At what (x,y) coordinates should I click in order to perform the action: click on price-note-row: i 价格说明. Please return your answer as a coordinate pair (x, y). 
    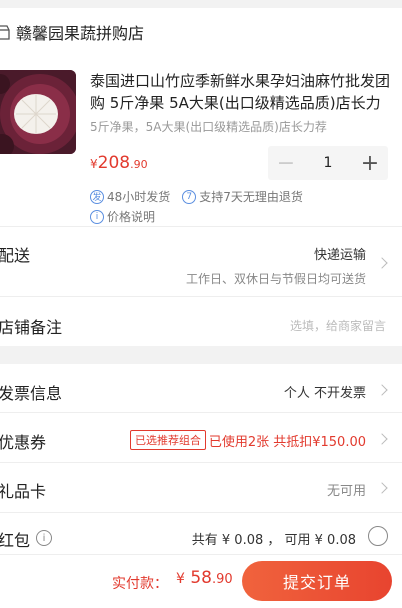
    Looking at the image, I should click on (128, 216).